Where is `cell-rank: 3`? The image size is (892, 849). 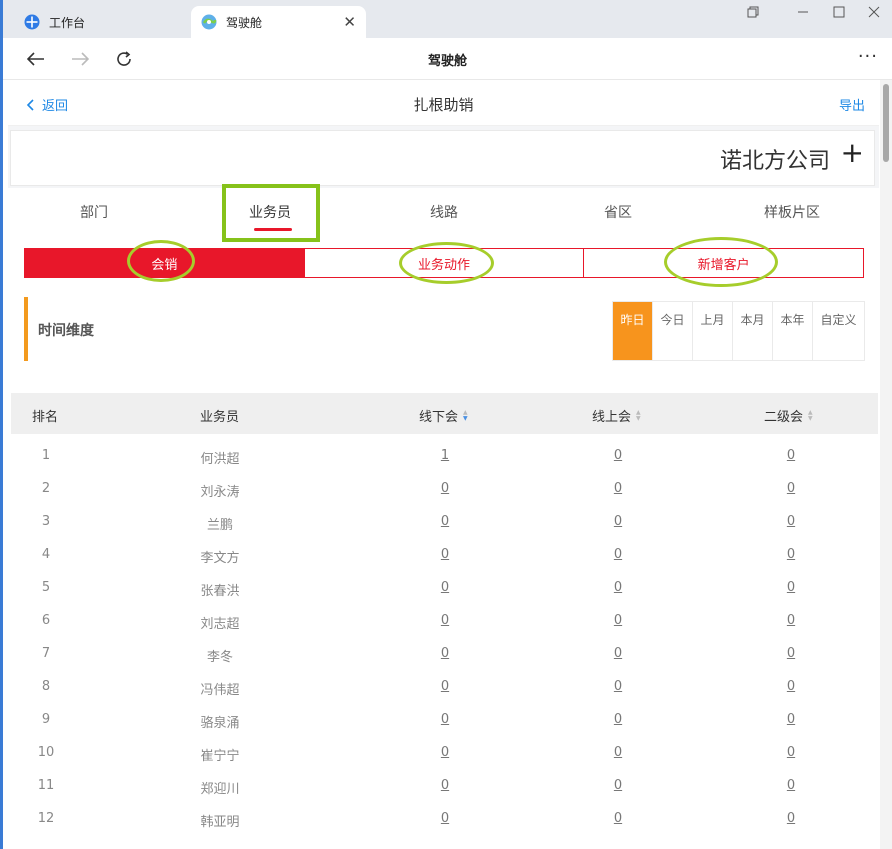 cell-rank: 3 is located at coordinates (46, 521).